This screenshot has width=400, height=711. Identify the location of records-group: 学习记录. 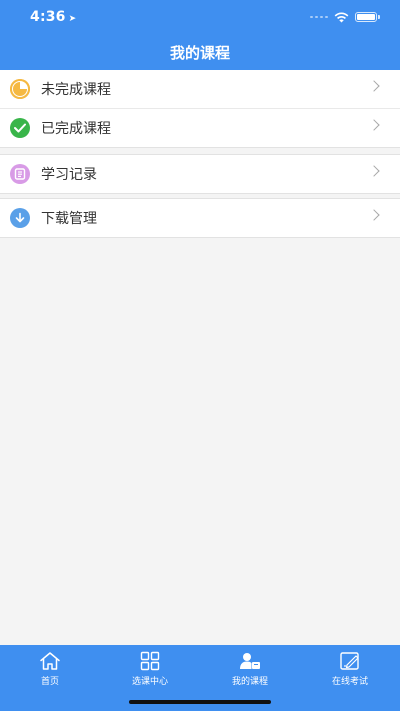
(200, 174).